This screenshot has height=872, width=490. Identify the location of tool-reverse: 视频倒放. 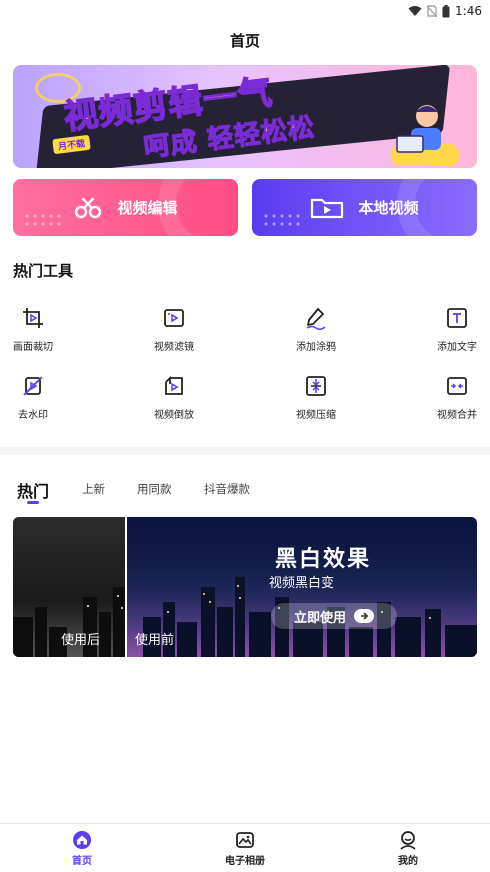
(174, 397).